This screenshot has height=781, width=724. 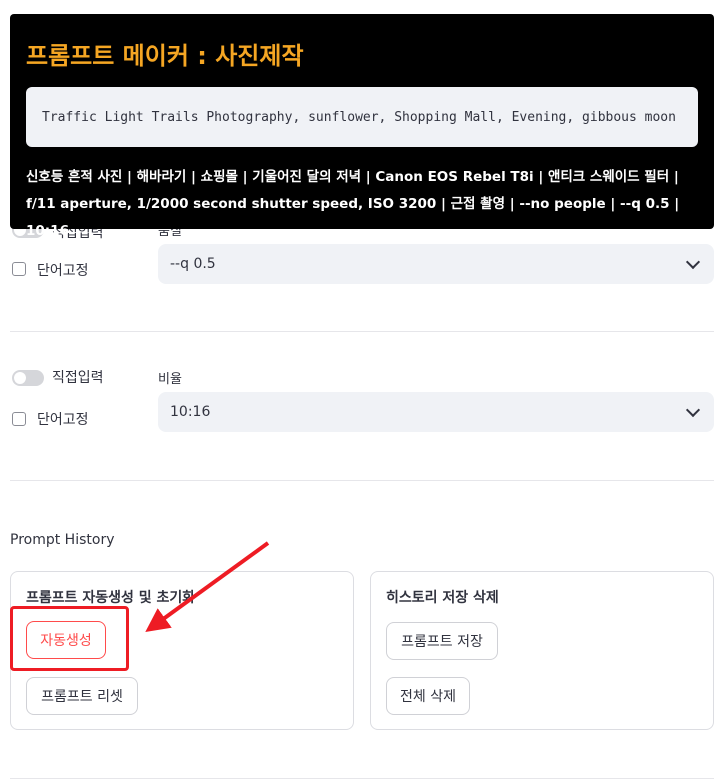 What do you see at coordinates (190, 412) in the screenshot?
I see `ratio-select-value: 10:16` at bounding box center [190, 412].